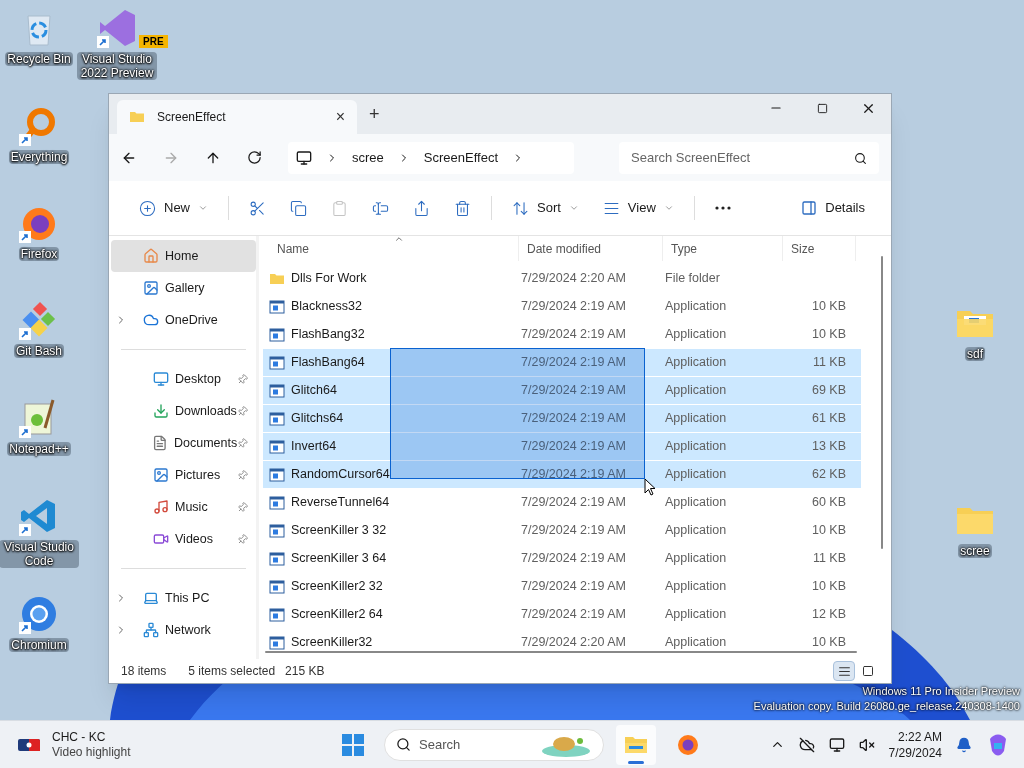  Describe the element at coordinates (173, 208) in the screenshot. I see `new-button: New` at that location.